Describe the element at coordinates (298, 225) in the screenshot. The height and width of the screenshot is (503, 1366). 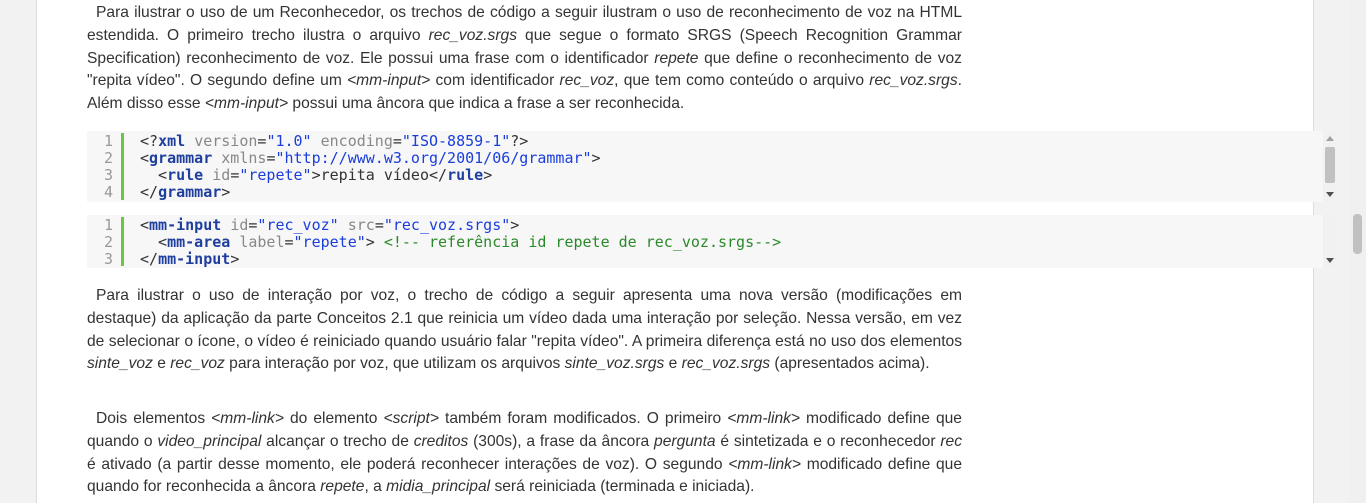
I see `code-token: "rec_voz"` at that location.